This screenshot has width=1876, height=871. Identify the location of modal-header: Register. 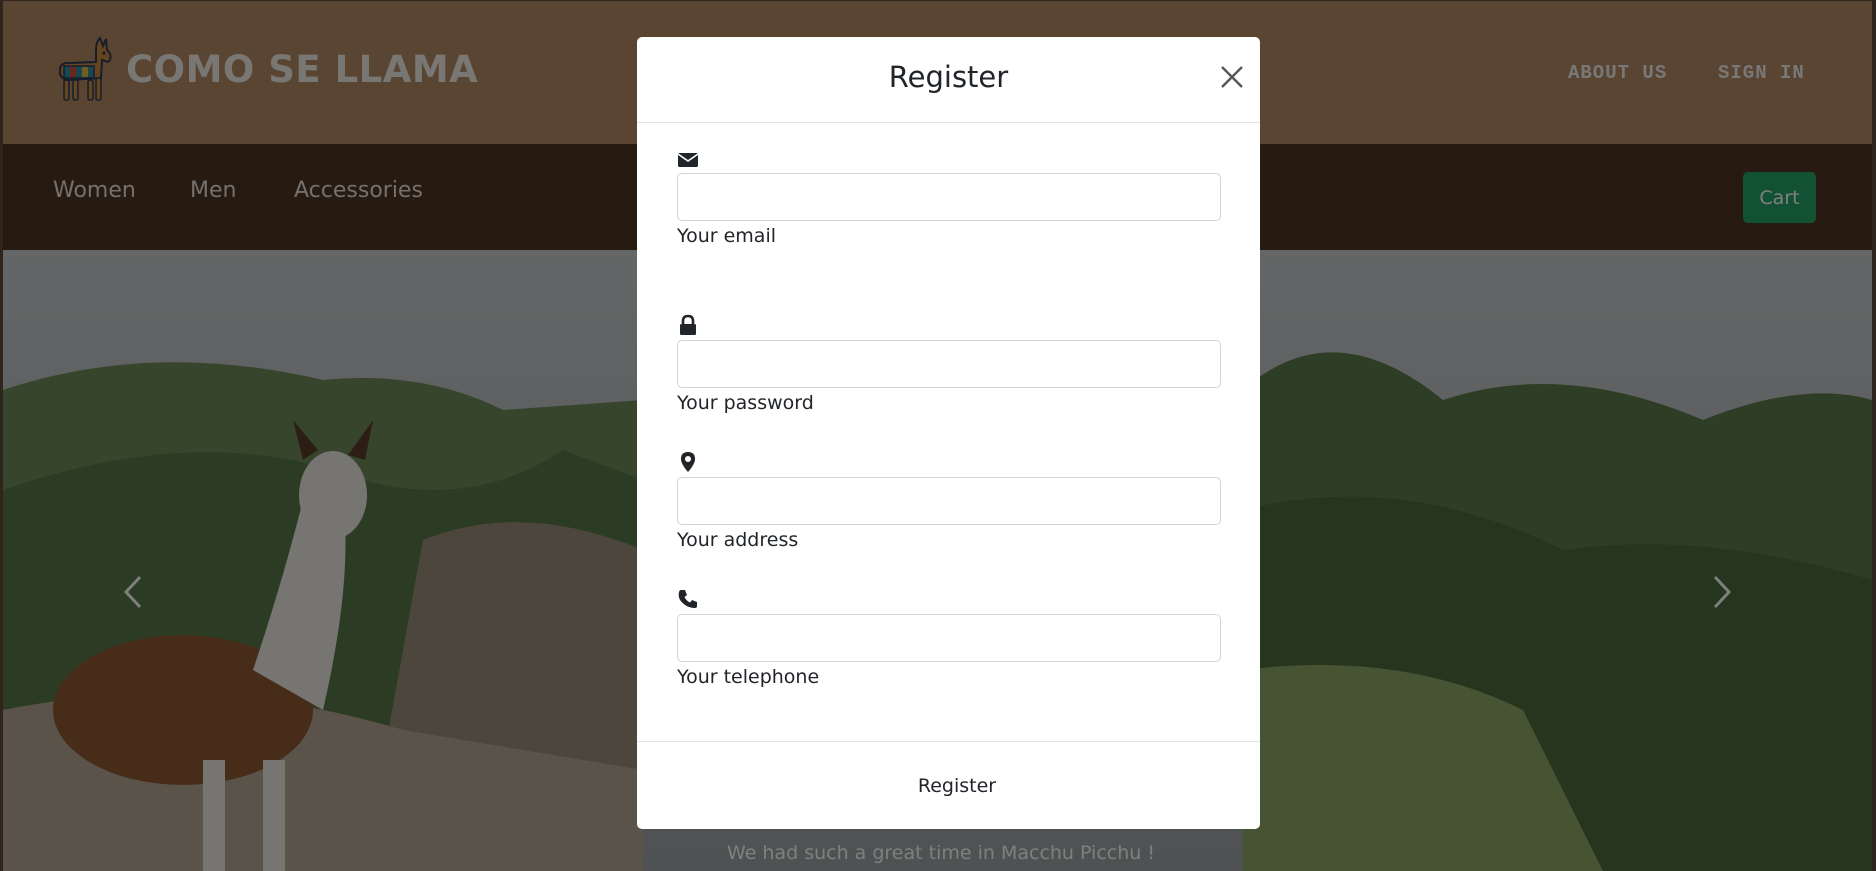
(948, 80).